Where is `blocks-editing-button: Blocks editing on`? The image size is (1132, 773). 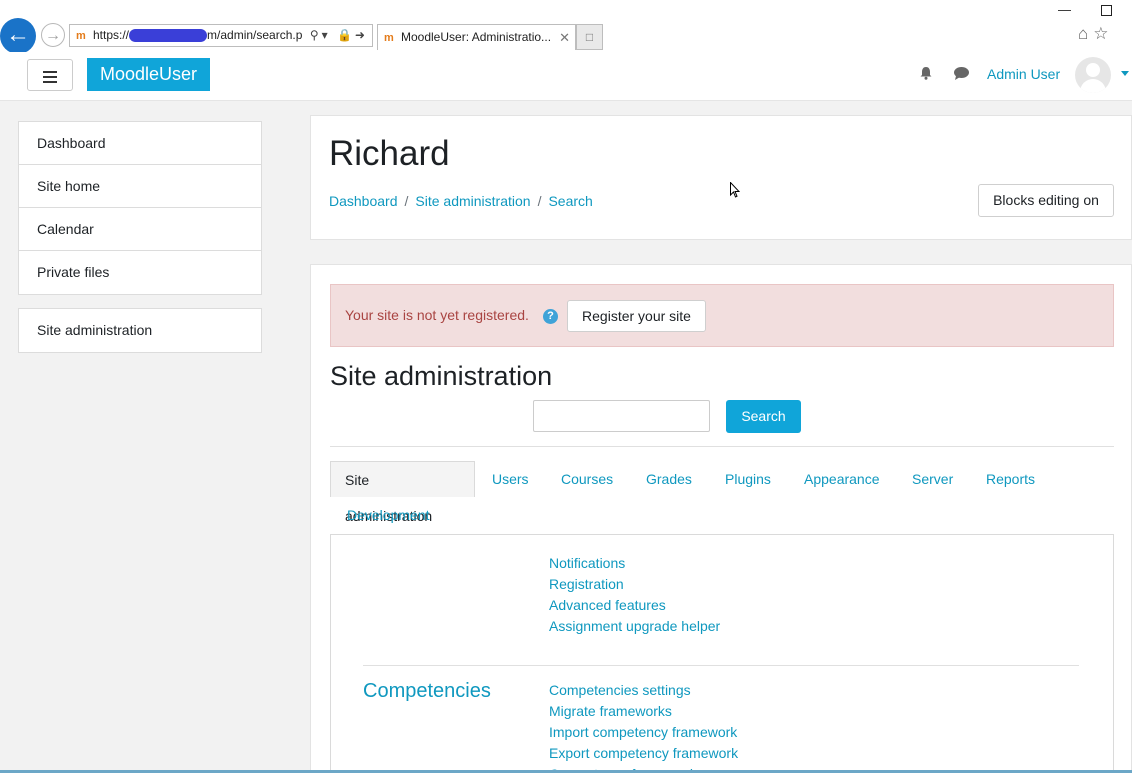 blocks-editing-button: Blocks editing on is located at coordinates (1046, 200).